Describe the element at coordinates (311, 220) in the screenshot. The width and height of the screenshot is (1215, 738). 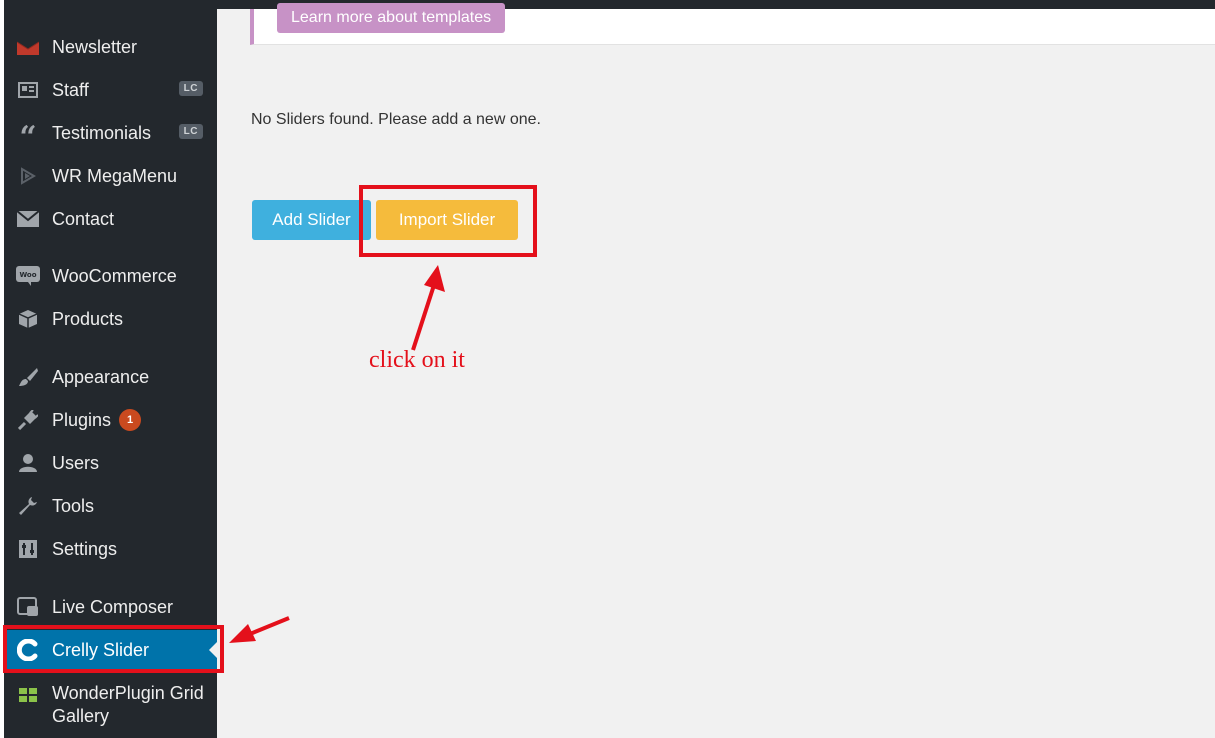
I see `add-slider-button: Add Slider` at that location.